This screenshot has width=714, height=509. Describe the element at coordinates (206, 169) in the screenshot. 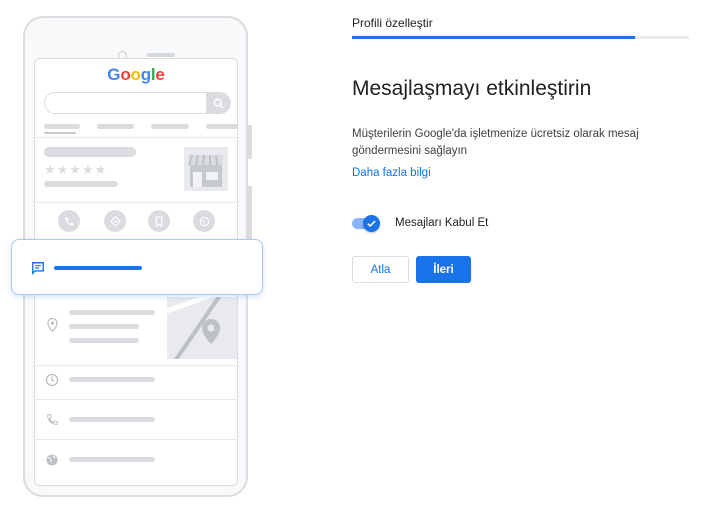

I see `storefront-icon` at that location.